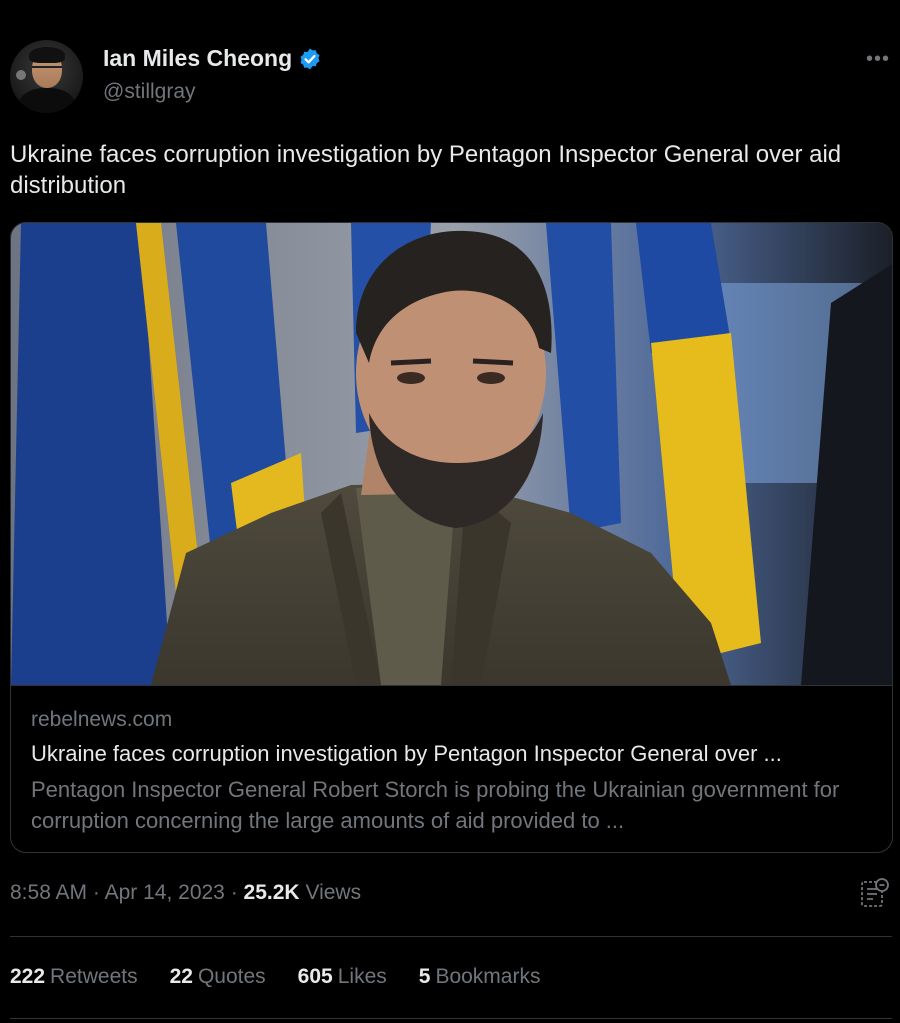  I want to click on tweet-meta: 8:58 AM · Apr 14, 2023 · 25.2K Views, so click(185, 893).